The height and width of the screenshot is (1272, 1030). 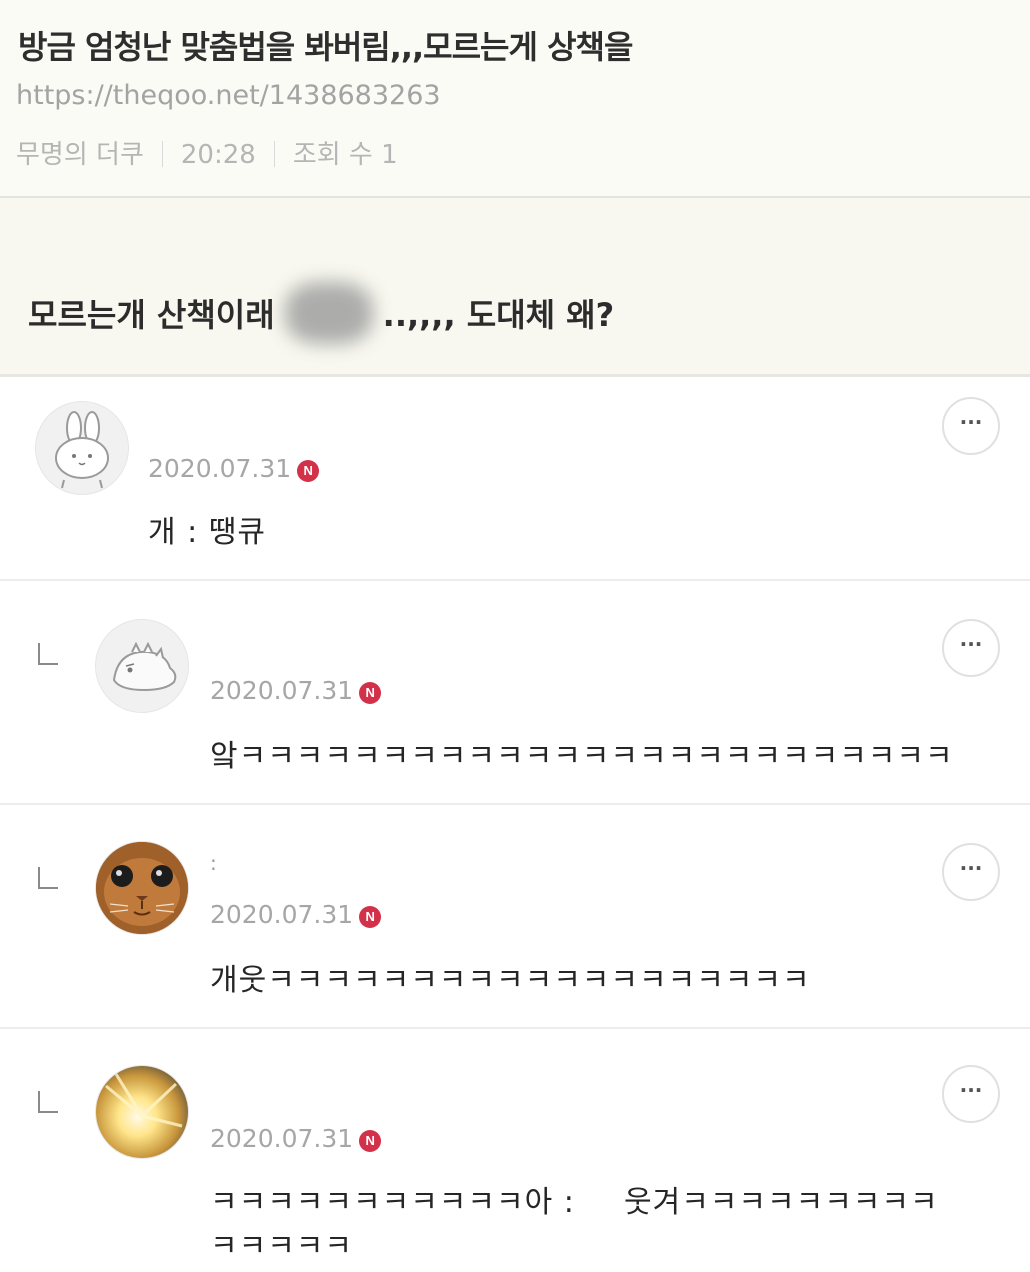 What do you see at coordinates (213, 863) in the screenshot?
I see `comment-nickname: :` at bounding box center [213, 863].